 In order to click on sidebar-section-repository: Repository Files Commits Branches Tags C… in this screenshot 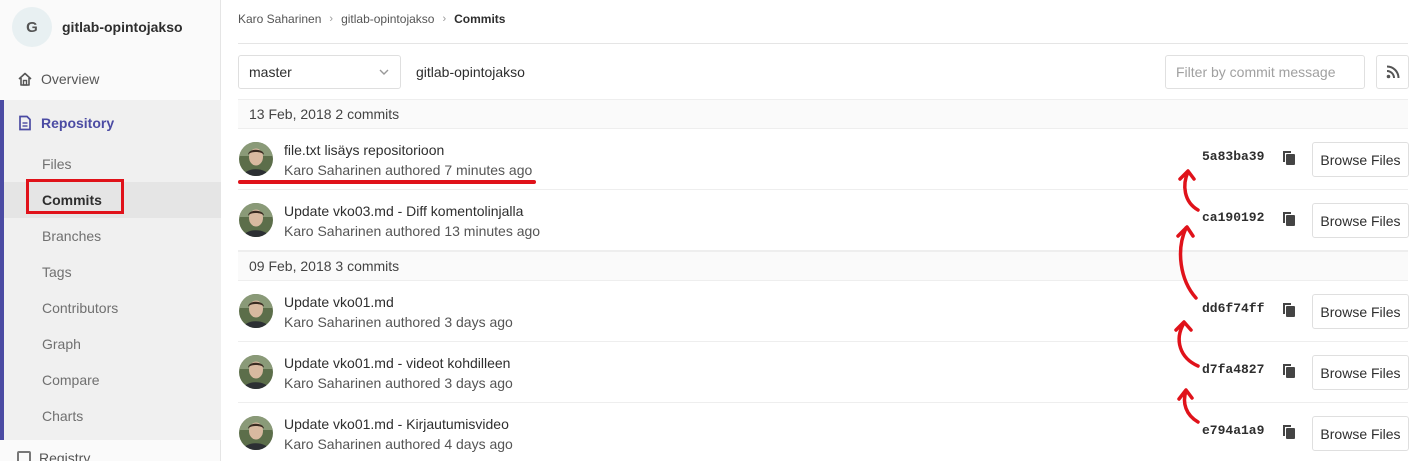, I will do `click(110, 270)`.